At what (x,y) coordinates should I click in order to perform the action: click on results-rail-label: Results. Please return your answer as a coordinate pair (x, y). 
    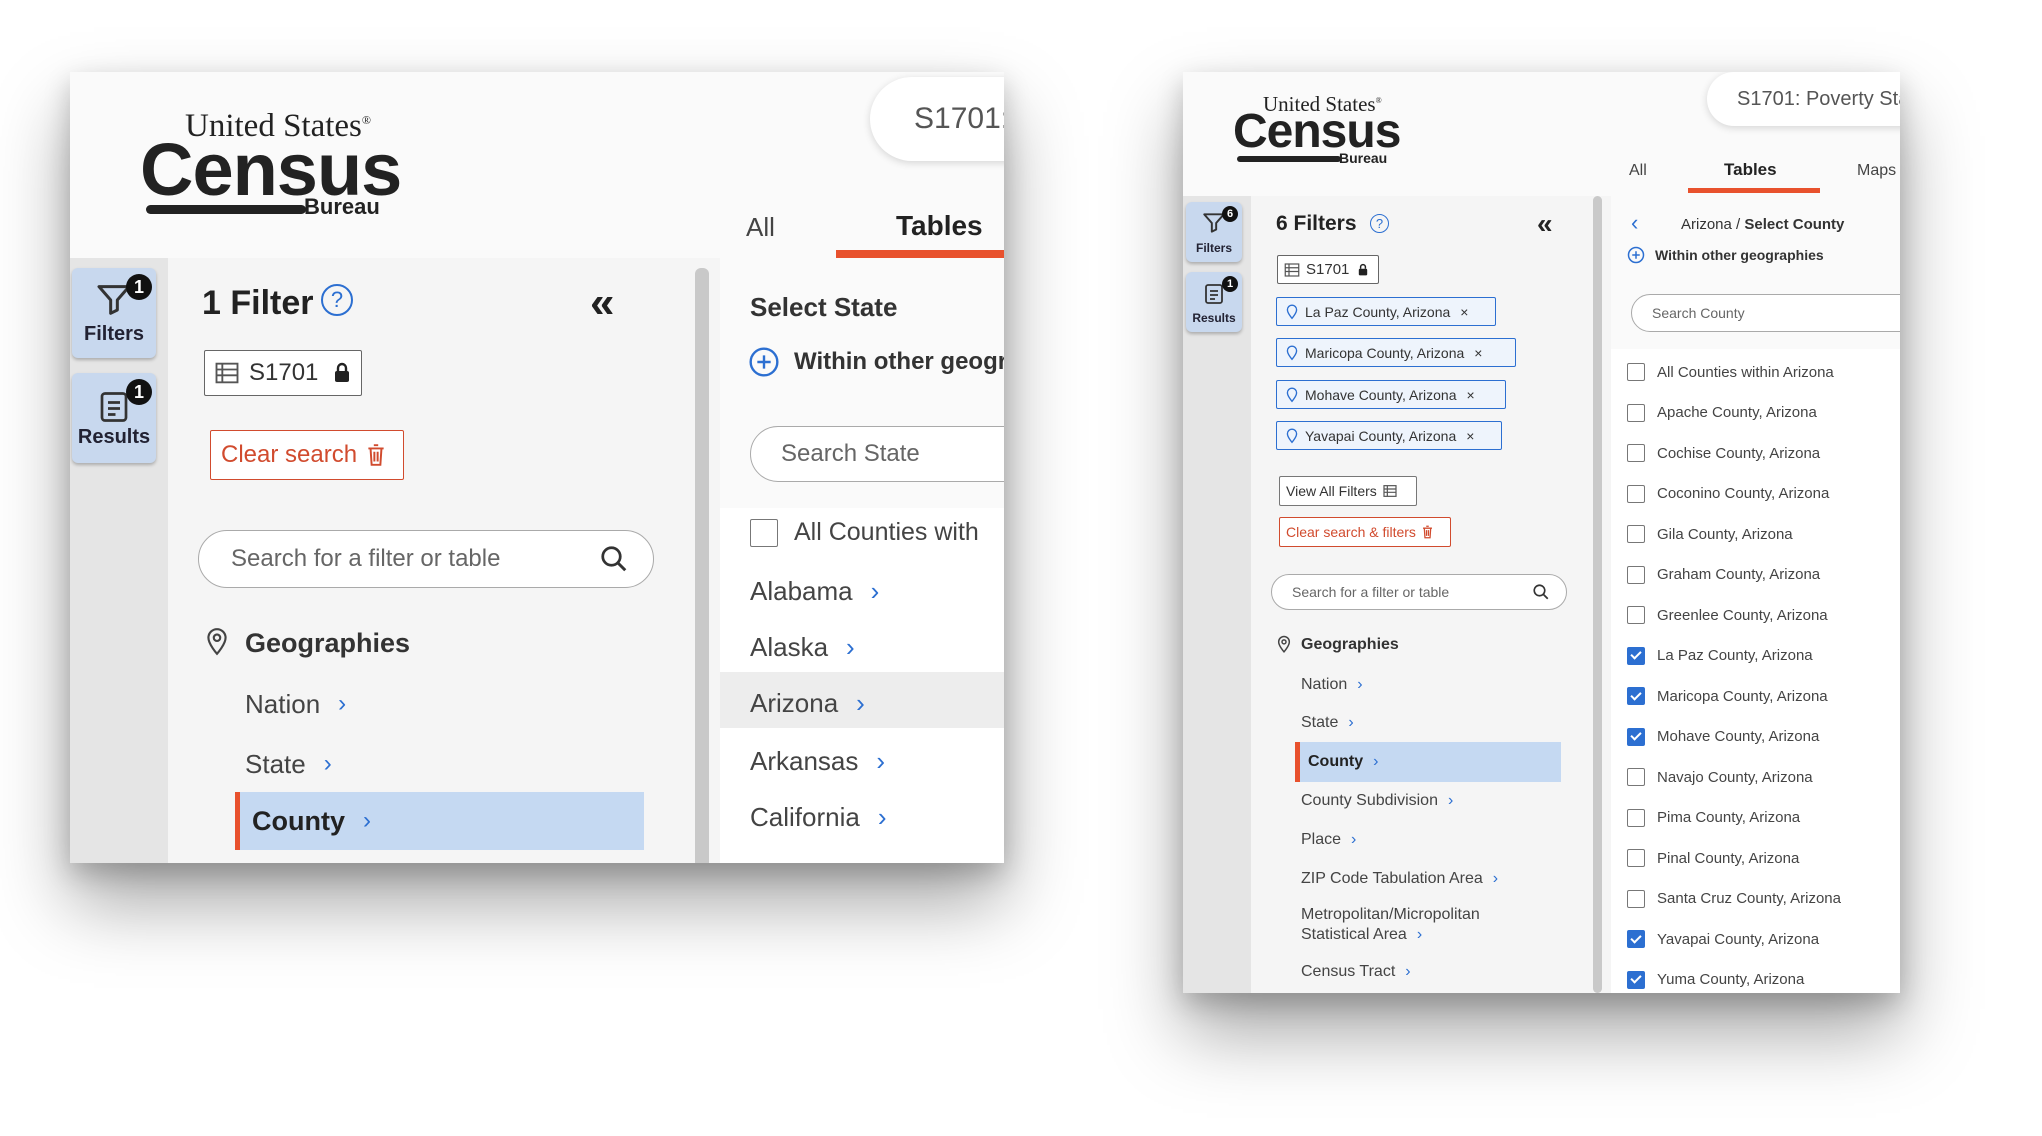
    Looking at the image, I should click on (114, 437).